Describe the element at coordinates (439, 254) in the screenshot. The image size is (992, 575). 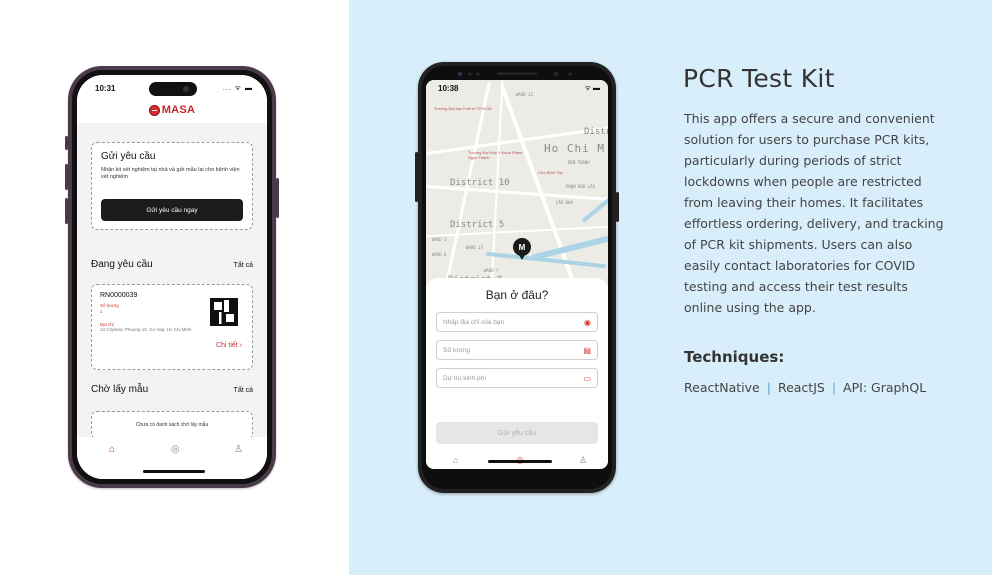
I see `map-label-ward6: WARD 6` at that location.